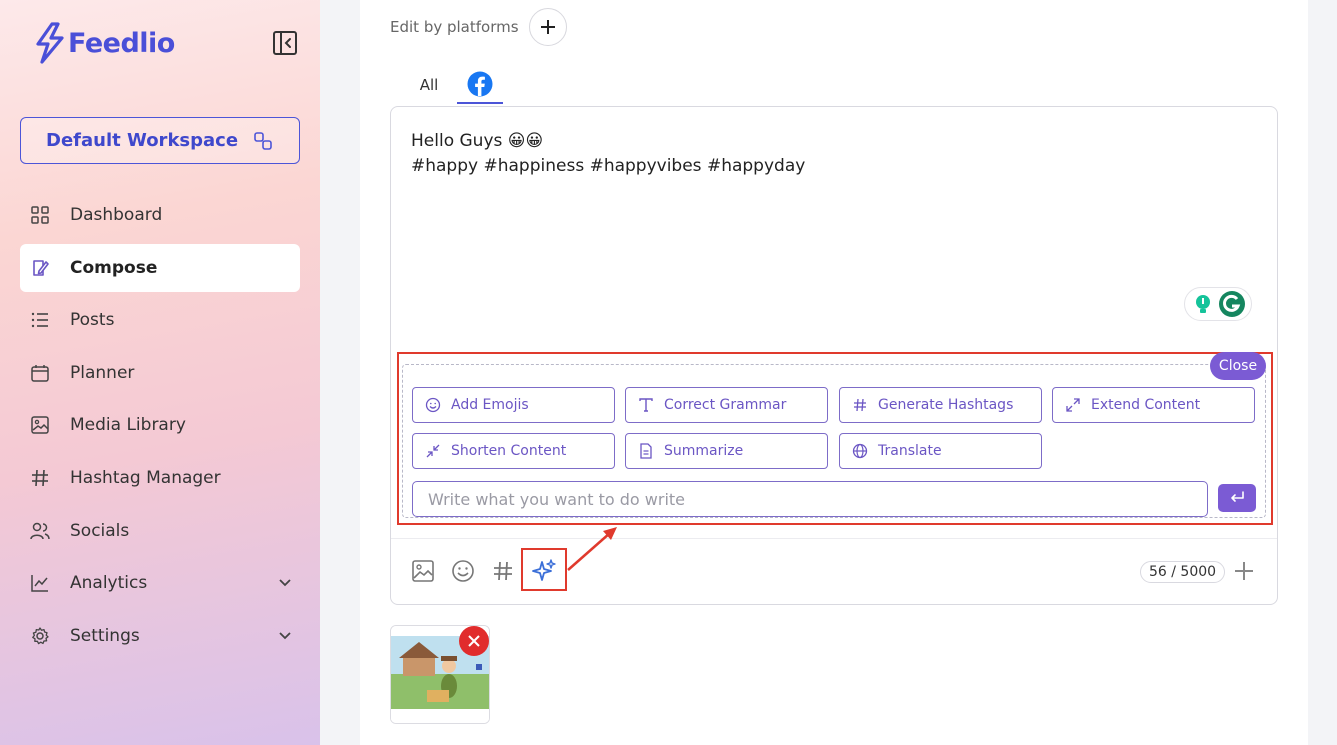 The height and width of the screenshot is (745, 1337). I want to click on sidebar-item-settings: Settings, so click(160, 636).